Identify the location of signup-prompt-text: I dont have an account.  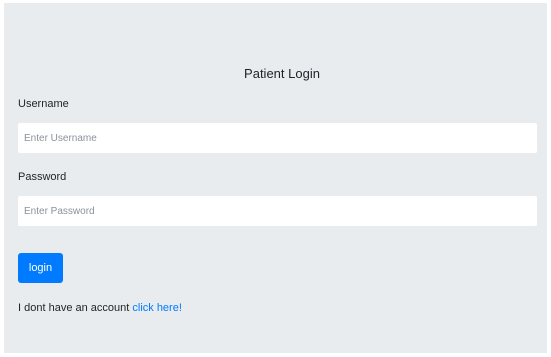
(74, 308).